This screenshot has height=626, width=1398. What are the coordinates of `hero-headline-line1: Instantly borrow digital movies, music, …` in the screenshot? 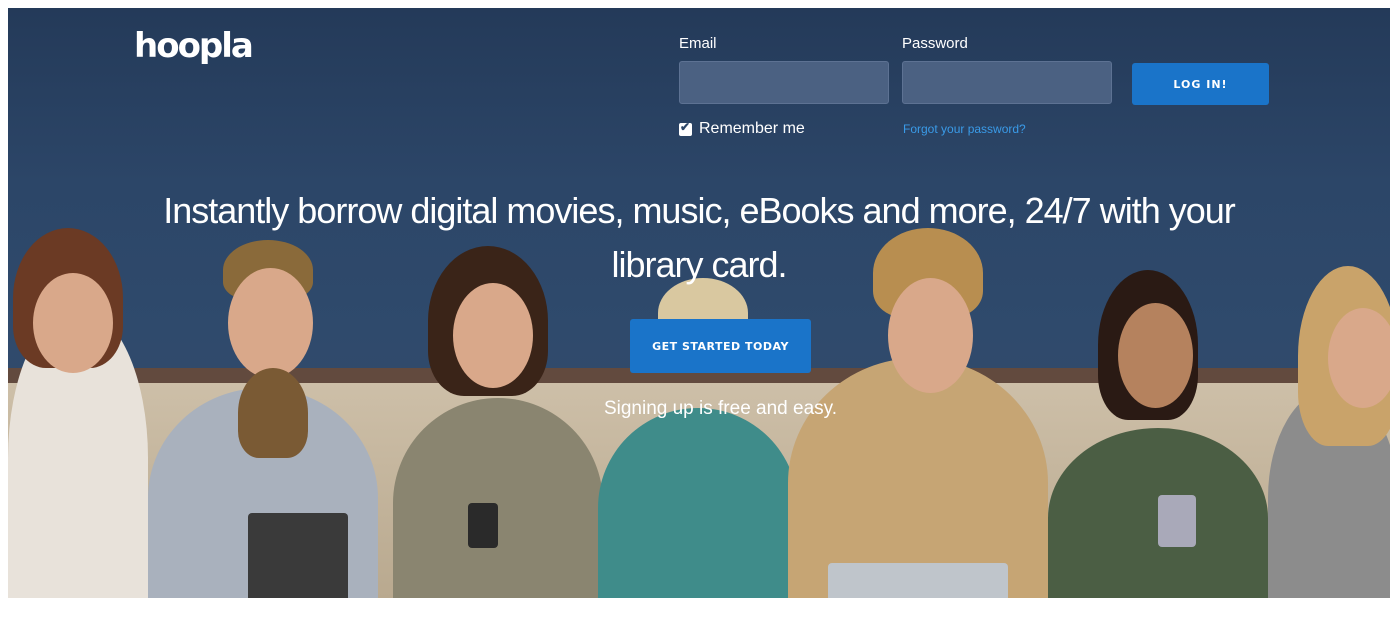 It's located at (699, 210).